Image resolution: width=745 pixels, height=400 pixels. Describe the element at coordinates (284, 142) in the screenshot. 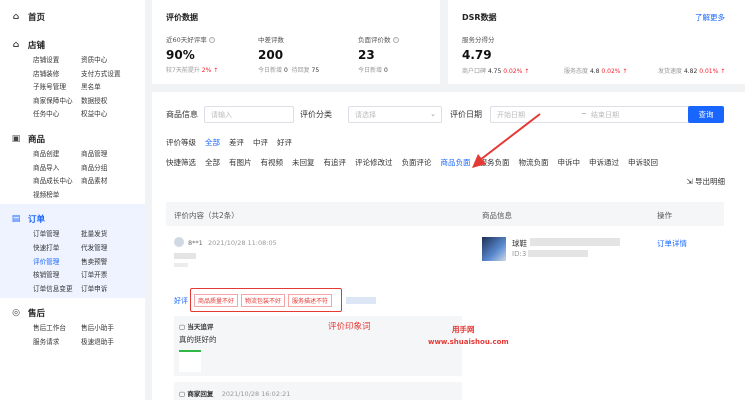

I see `level-option: 好评` at that location.